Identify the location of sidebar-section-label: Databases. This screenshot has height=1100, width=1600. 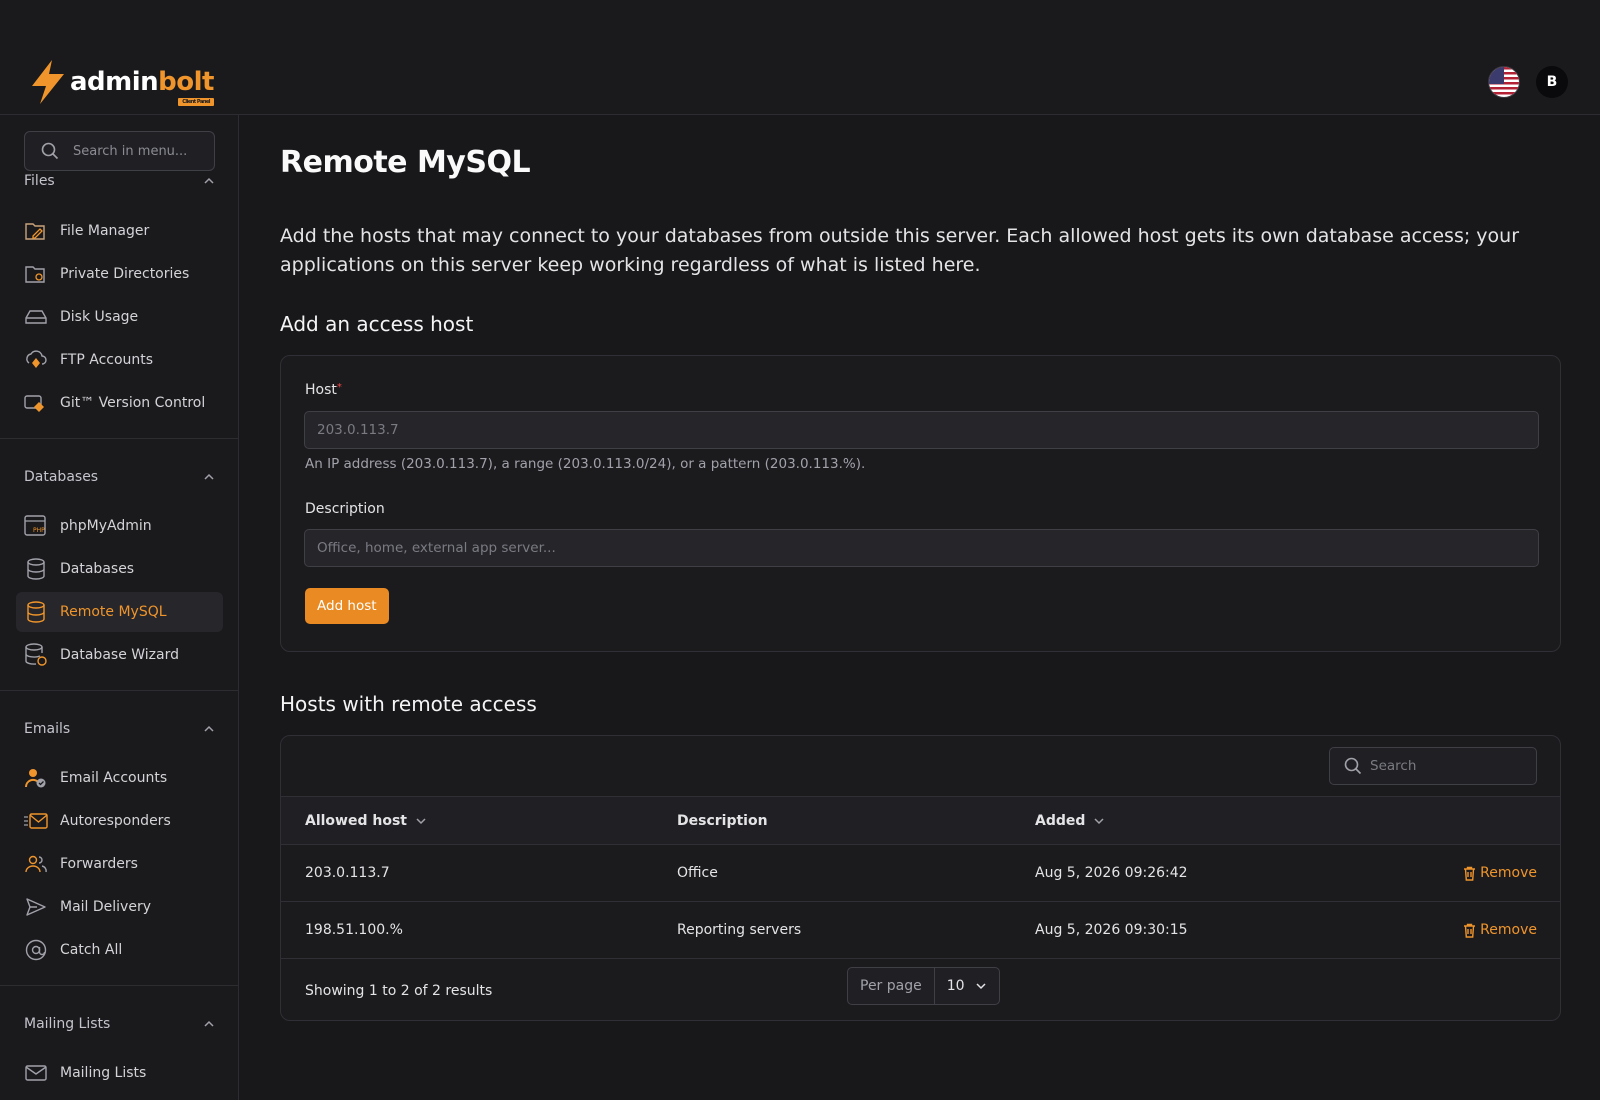
(61, 477).